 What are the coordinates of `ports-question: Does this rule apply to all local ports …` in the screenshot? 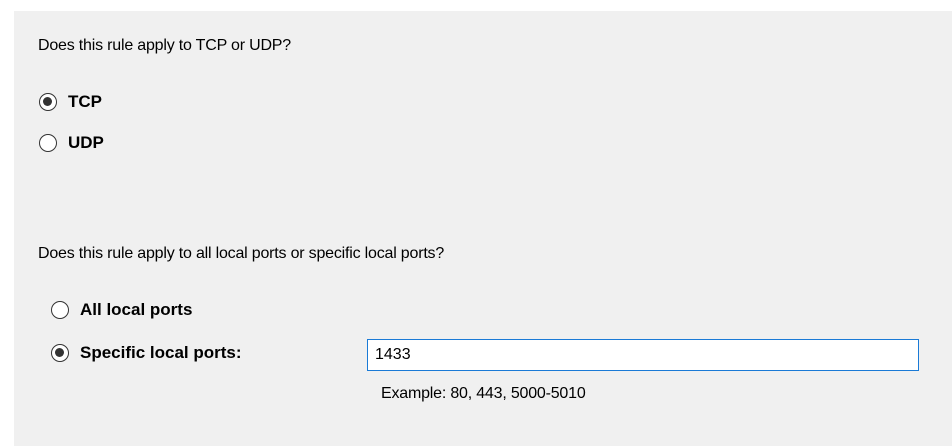 It's located at (241, 253).